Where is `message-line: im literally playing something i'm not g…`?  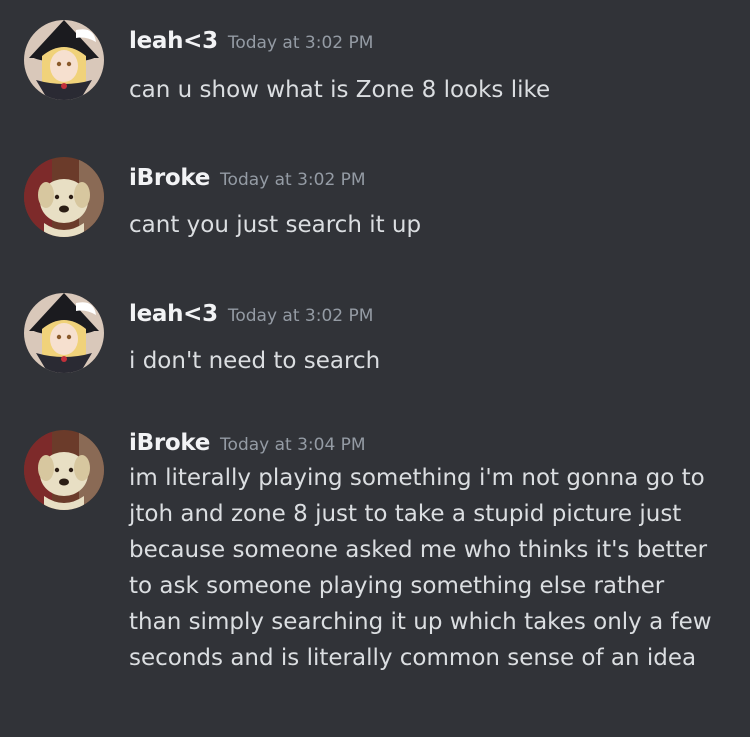
message-line: im literally playing something i'm not g… is located at coordinates (417, 478).